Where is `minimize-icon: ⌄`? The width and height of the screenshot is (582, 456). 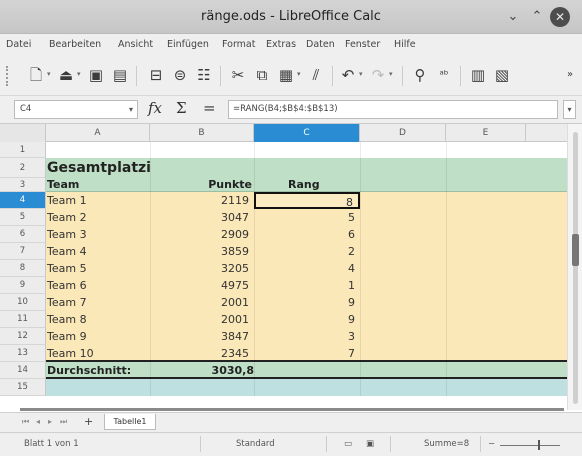
minimize-icon: ⌄ is located at coordinates (513, 17).